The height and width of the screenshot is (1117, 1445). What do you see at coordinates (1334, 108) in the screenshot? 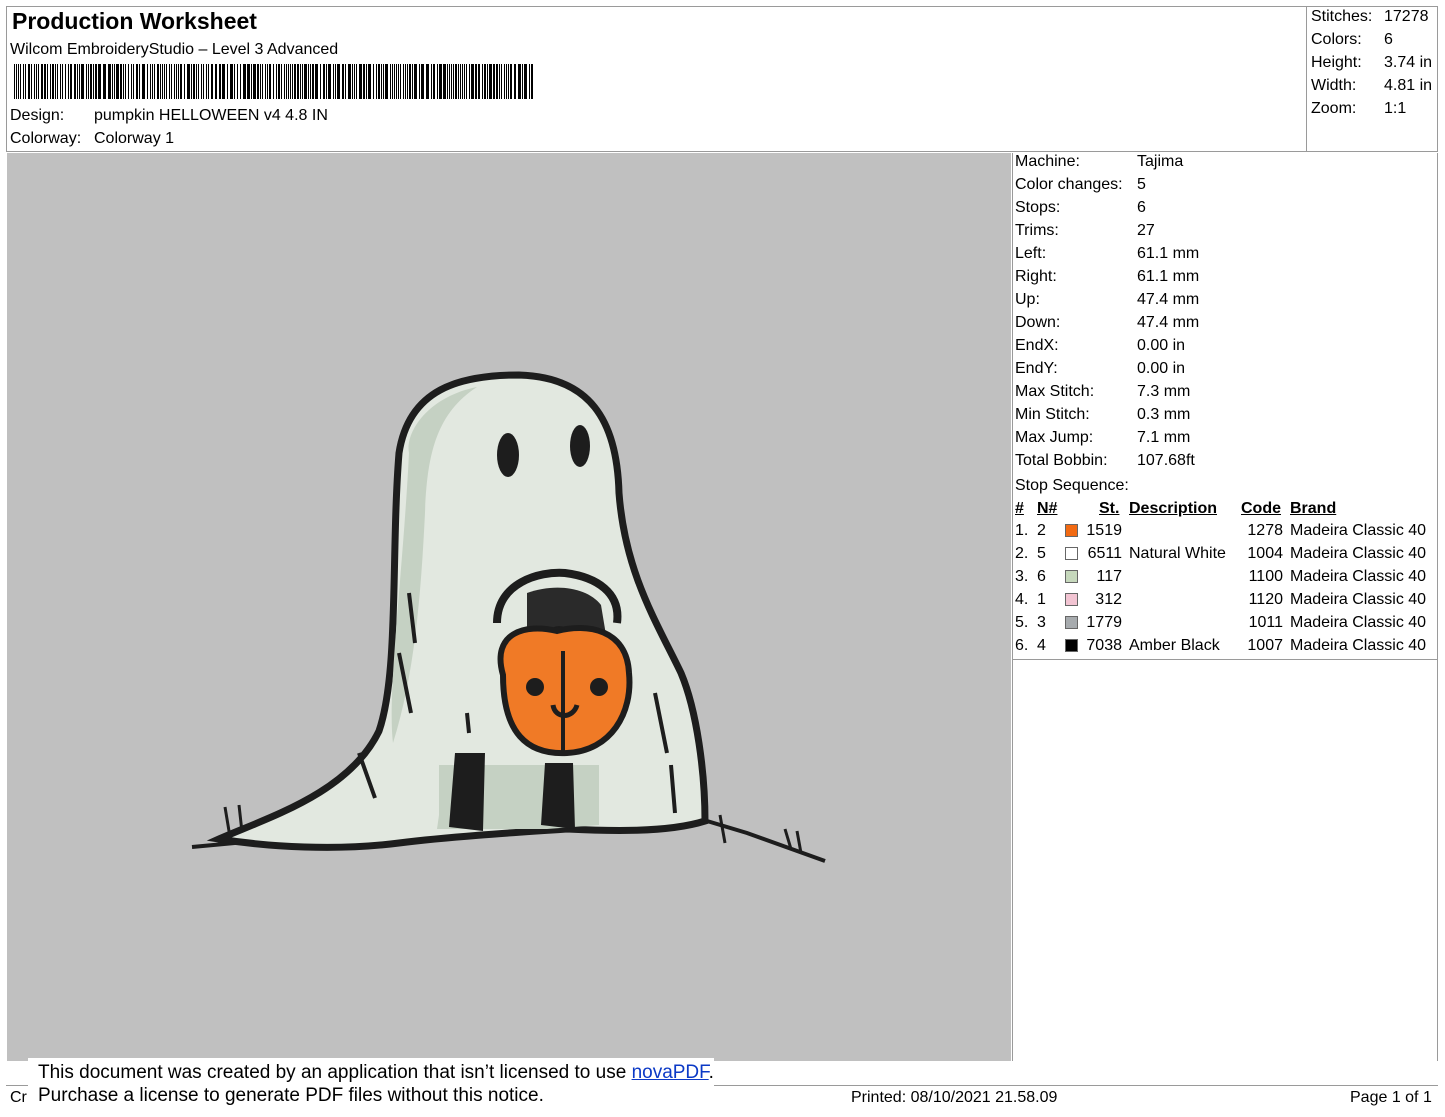
I see `summary-label-zoom: Zoom:` at bounding box center [1334, 108].